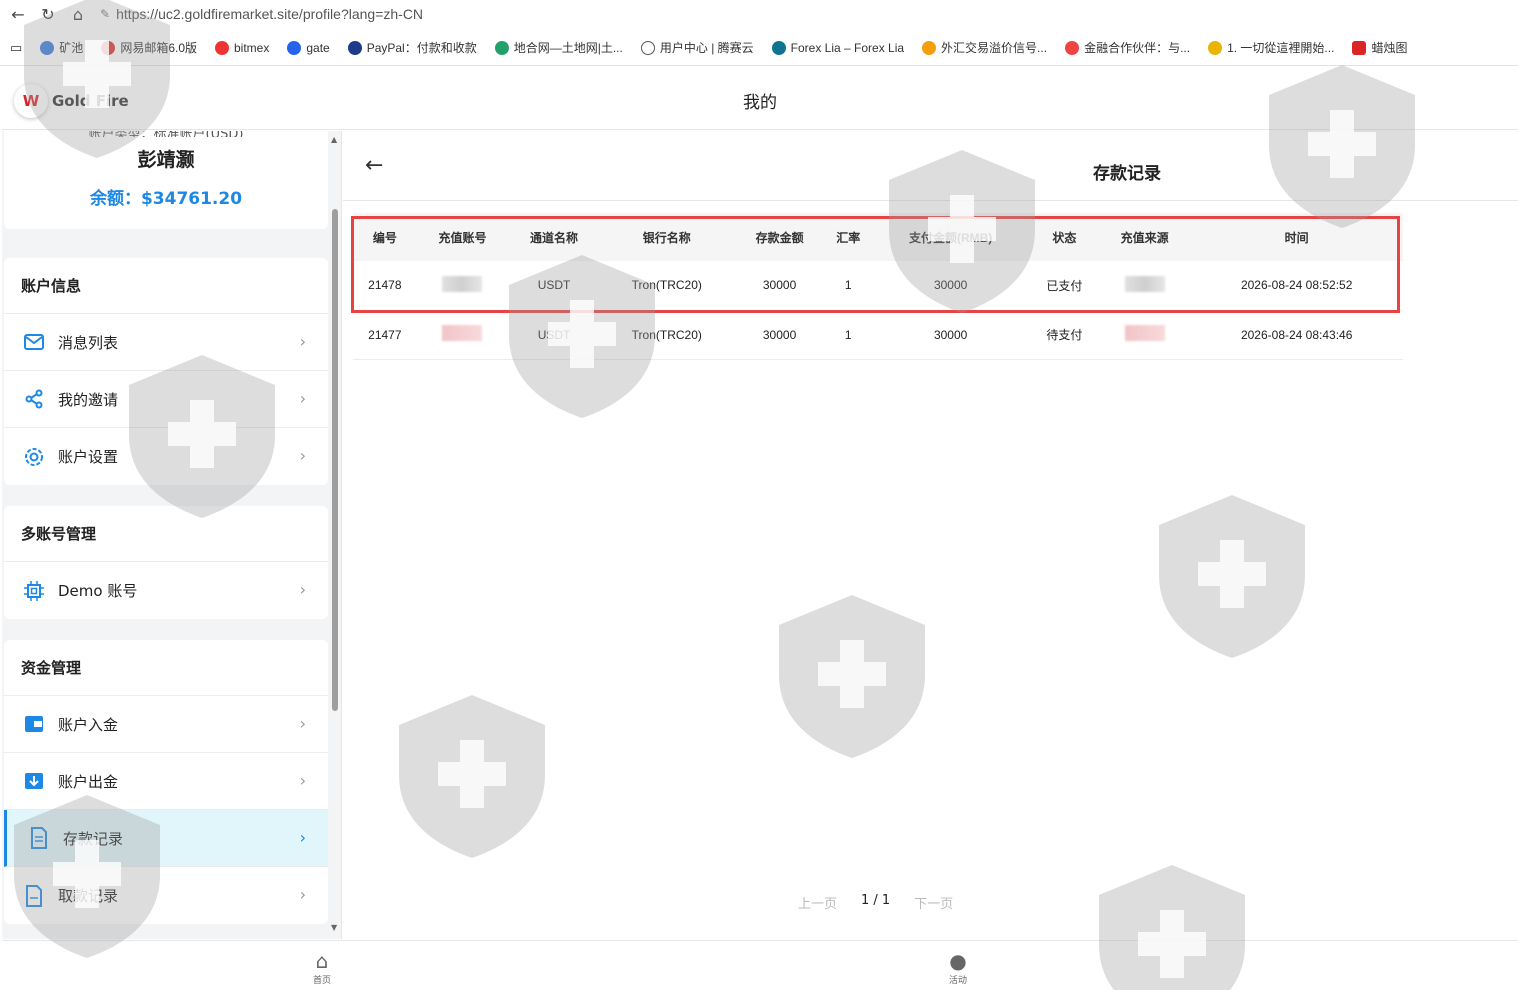 The height and width of the screenshot is (990, 1518). Describe the element at coordinates (779, 286) in the screenshot. I see `cell-amount: 30000` at that location.